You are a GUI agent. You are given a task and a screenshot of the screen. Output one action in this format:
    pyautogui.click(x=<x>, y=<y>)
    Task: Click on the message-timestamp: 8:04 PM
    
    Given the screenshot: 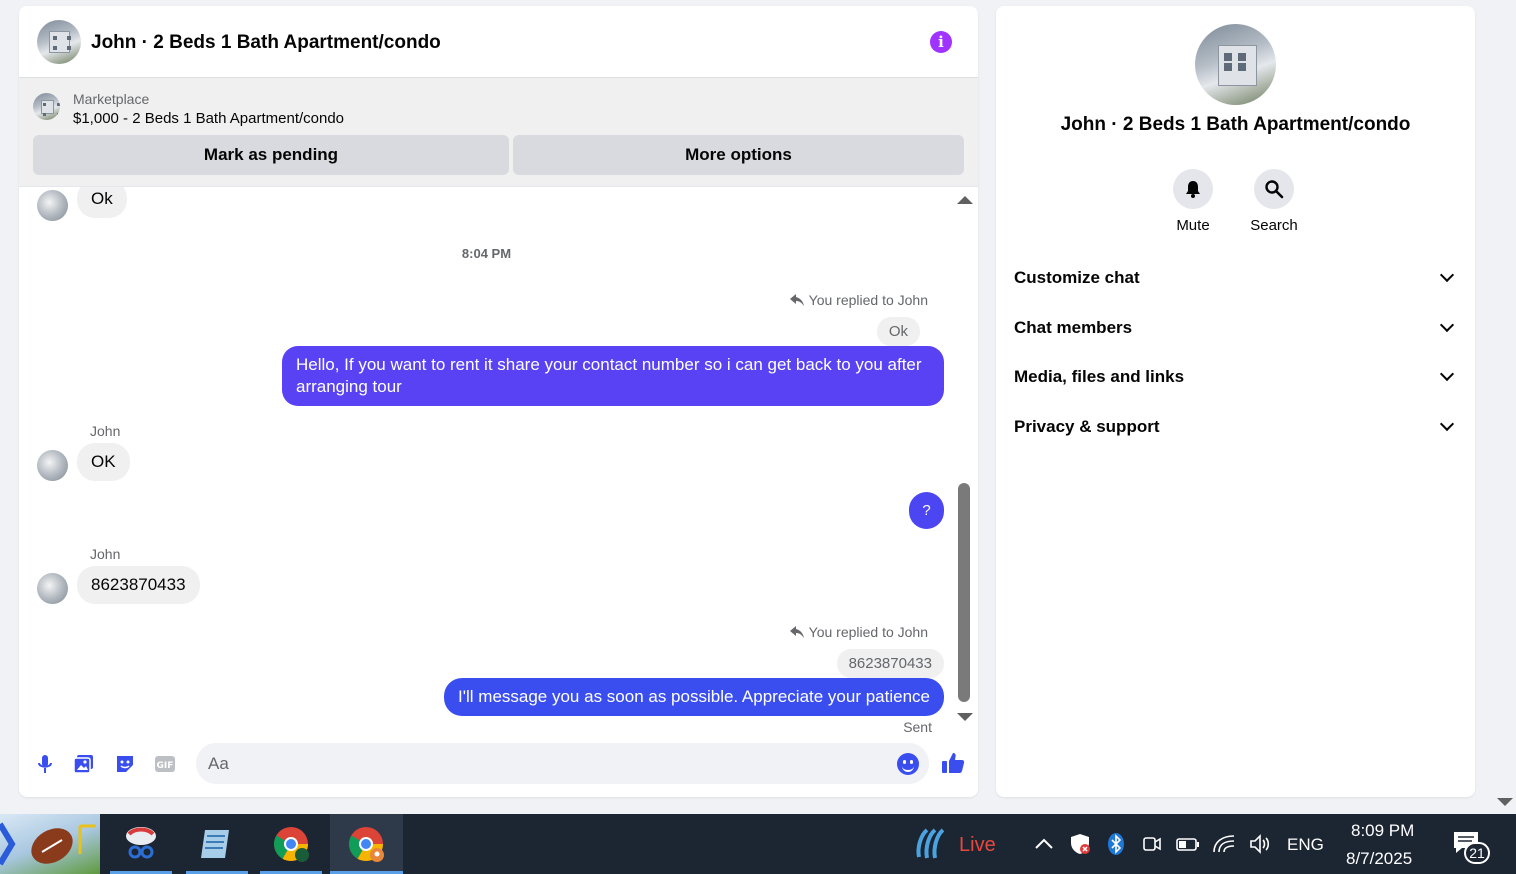 What is the action you would take?
    pyautogui.click(x=486, y=253)
    